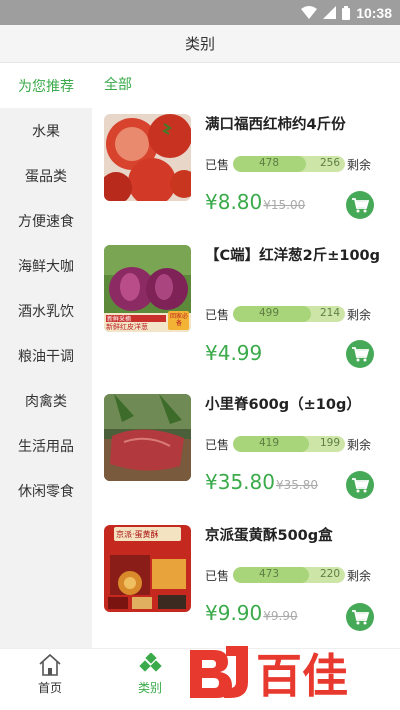 The height and width of the screenshot is (710, 400). Describe the element at coordinates (284, 205) in the screenshot. I see `original-price: ¥15.00` at that location.